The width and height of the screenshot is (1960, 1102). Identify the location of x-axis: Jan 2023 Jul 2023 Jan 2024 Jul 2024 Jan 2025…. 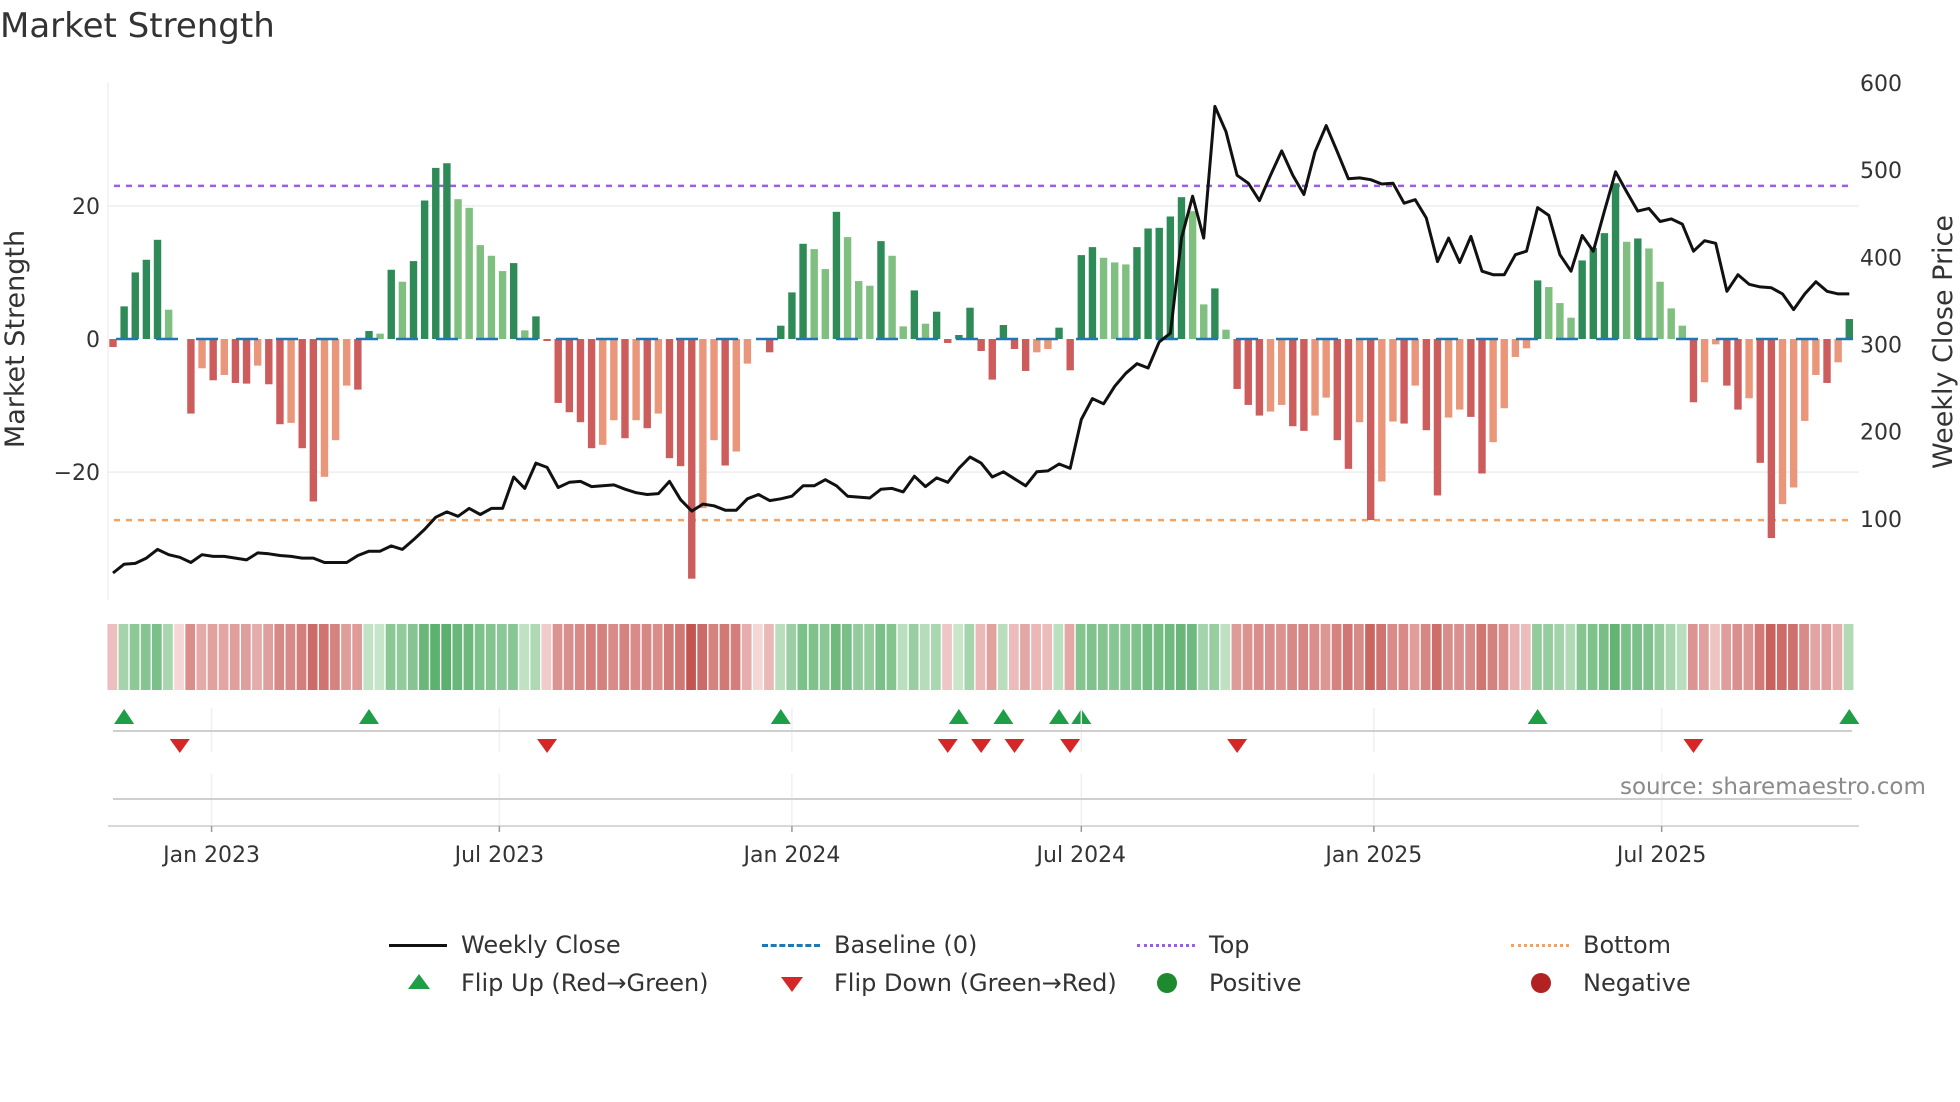
(983, 788).